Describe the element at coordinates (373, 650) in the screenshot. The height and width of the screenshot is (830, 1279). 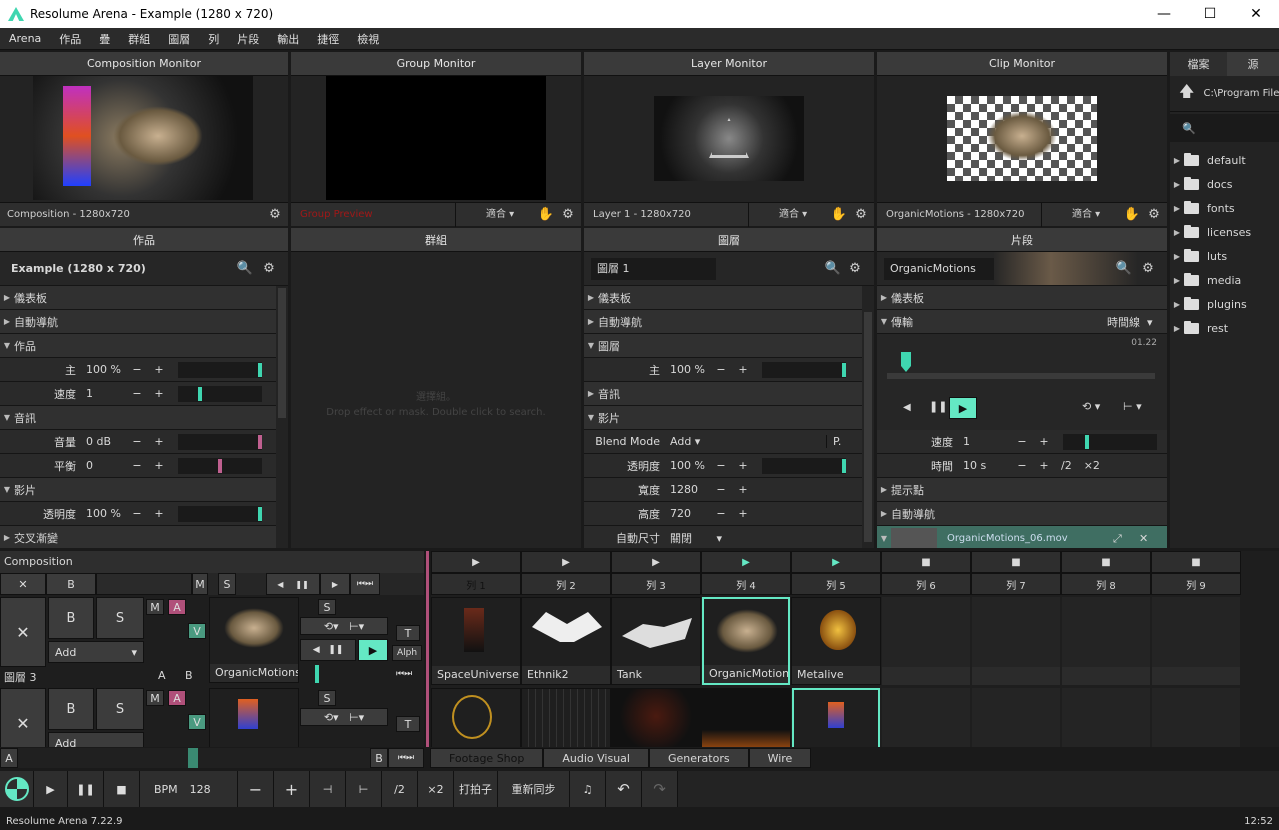
I see `play-button: ▶` at that location.